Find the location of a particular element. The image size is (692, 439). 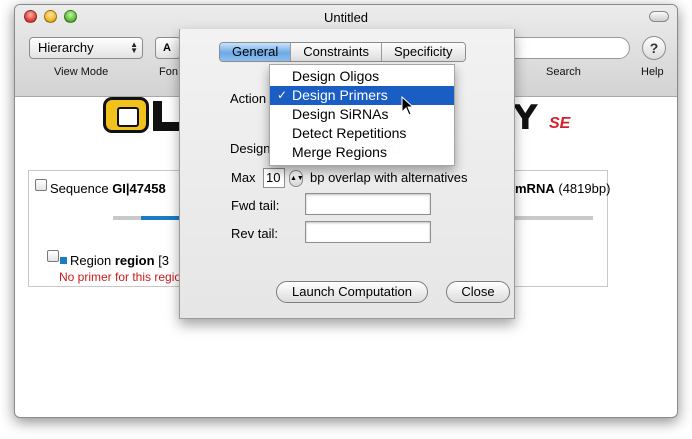

sequence-header: Sequence GI|47458 is located at coordinates (108, 188).